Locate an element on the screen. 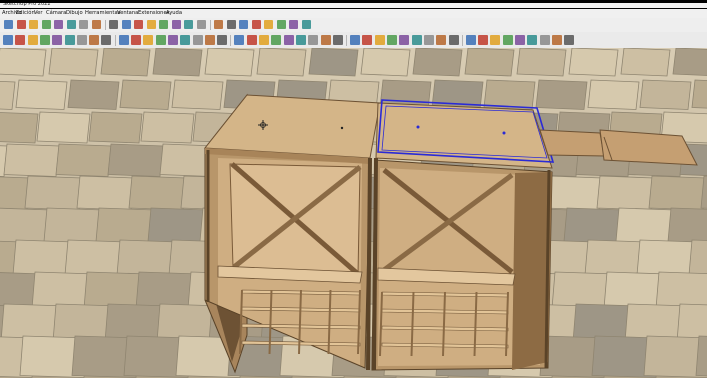 Image resolution: width=707 pixels, height=378 pixels. solid-tools-icon is located at coordinates (355, 40).